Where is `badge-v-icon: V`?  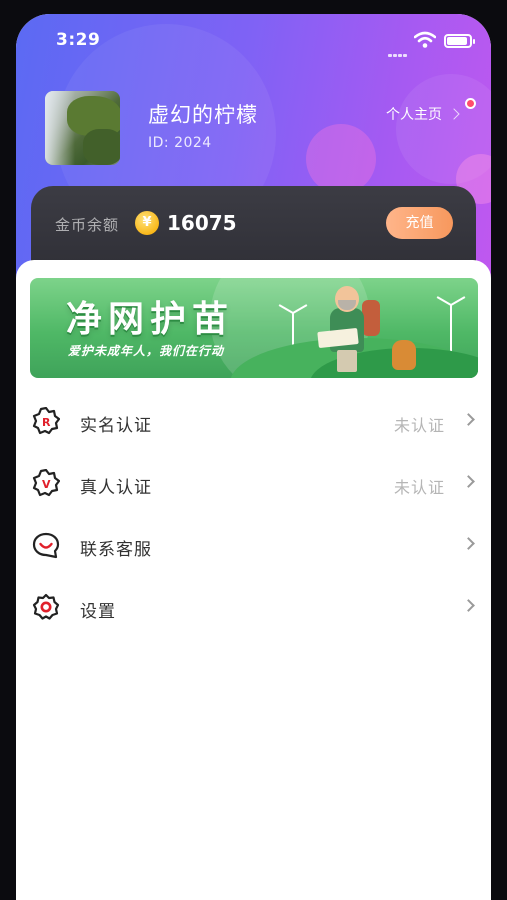 badge-v-icon: V is located at coordinates (46, 482).